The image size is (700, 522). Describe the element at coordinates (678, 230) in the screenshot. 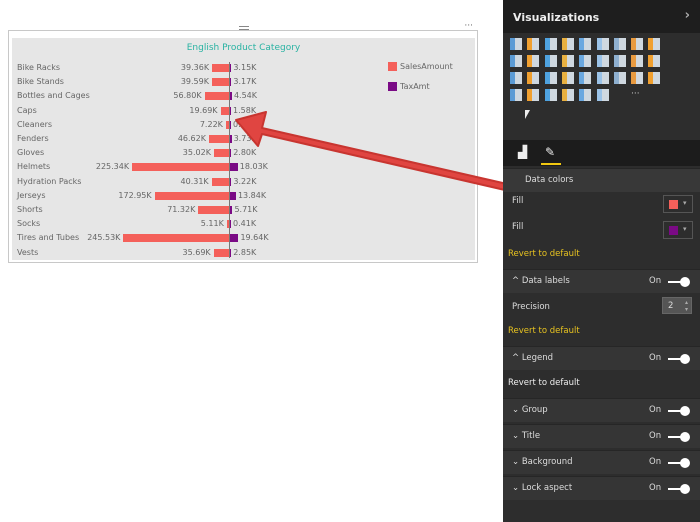

I see `fill-color-picker-taxamt: ▾` at that location.